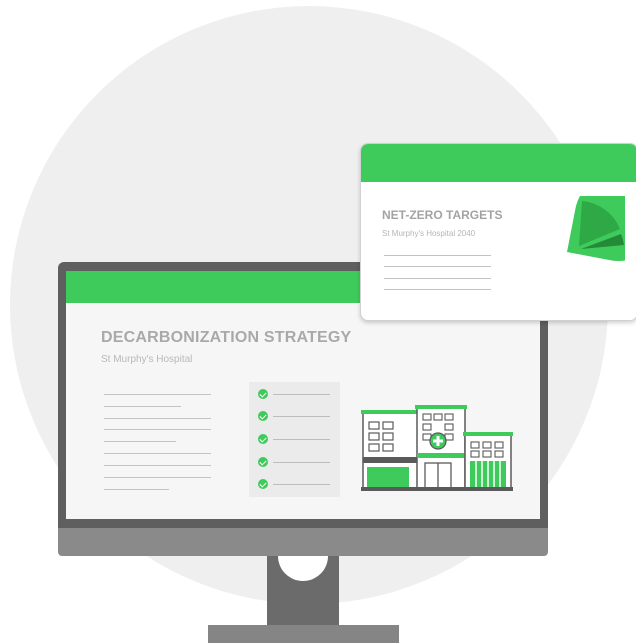  I want to click on card-subtitle: St Murphy's Hospital 2040, so click(429, 233).